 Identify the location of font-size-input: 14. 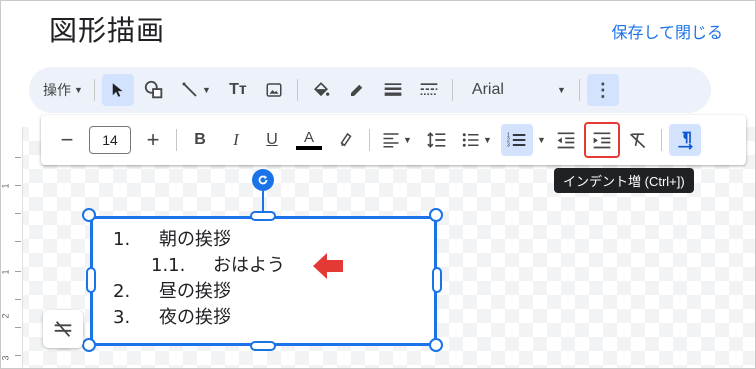
(110, 140).